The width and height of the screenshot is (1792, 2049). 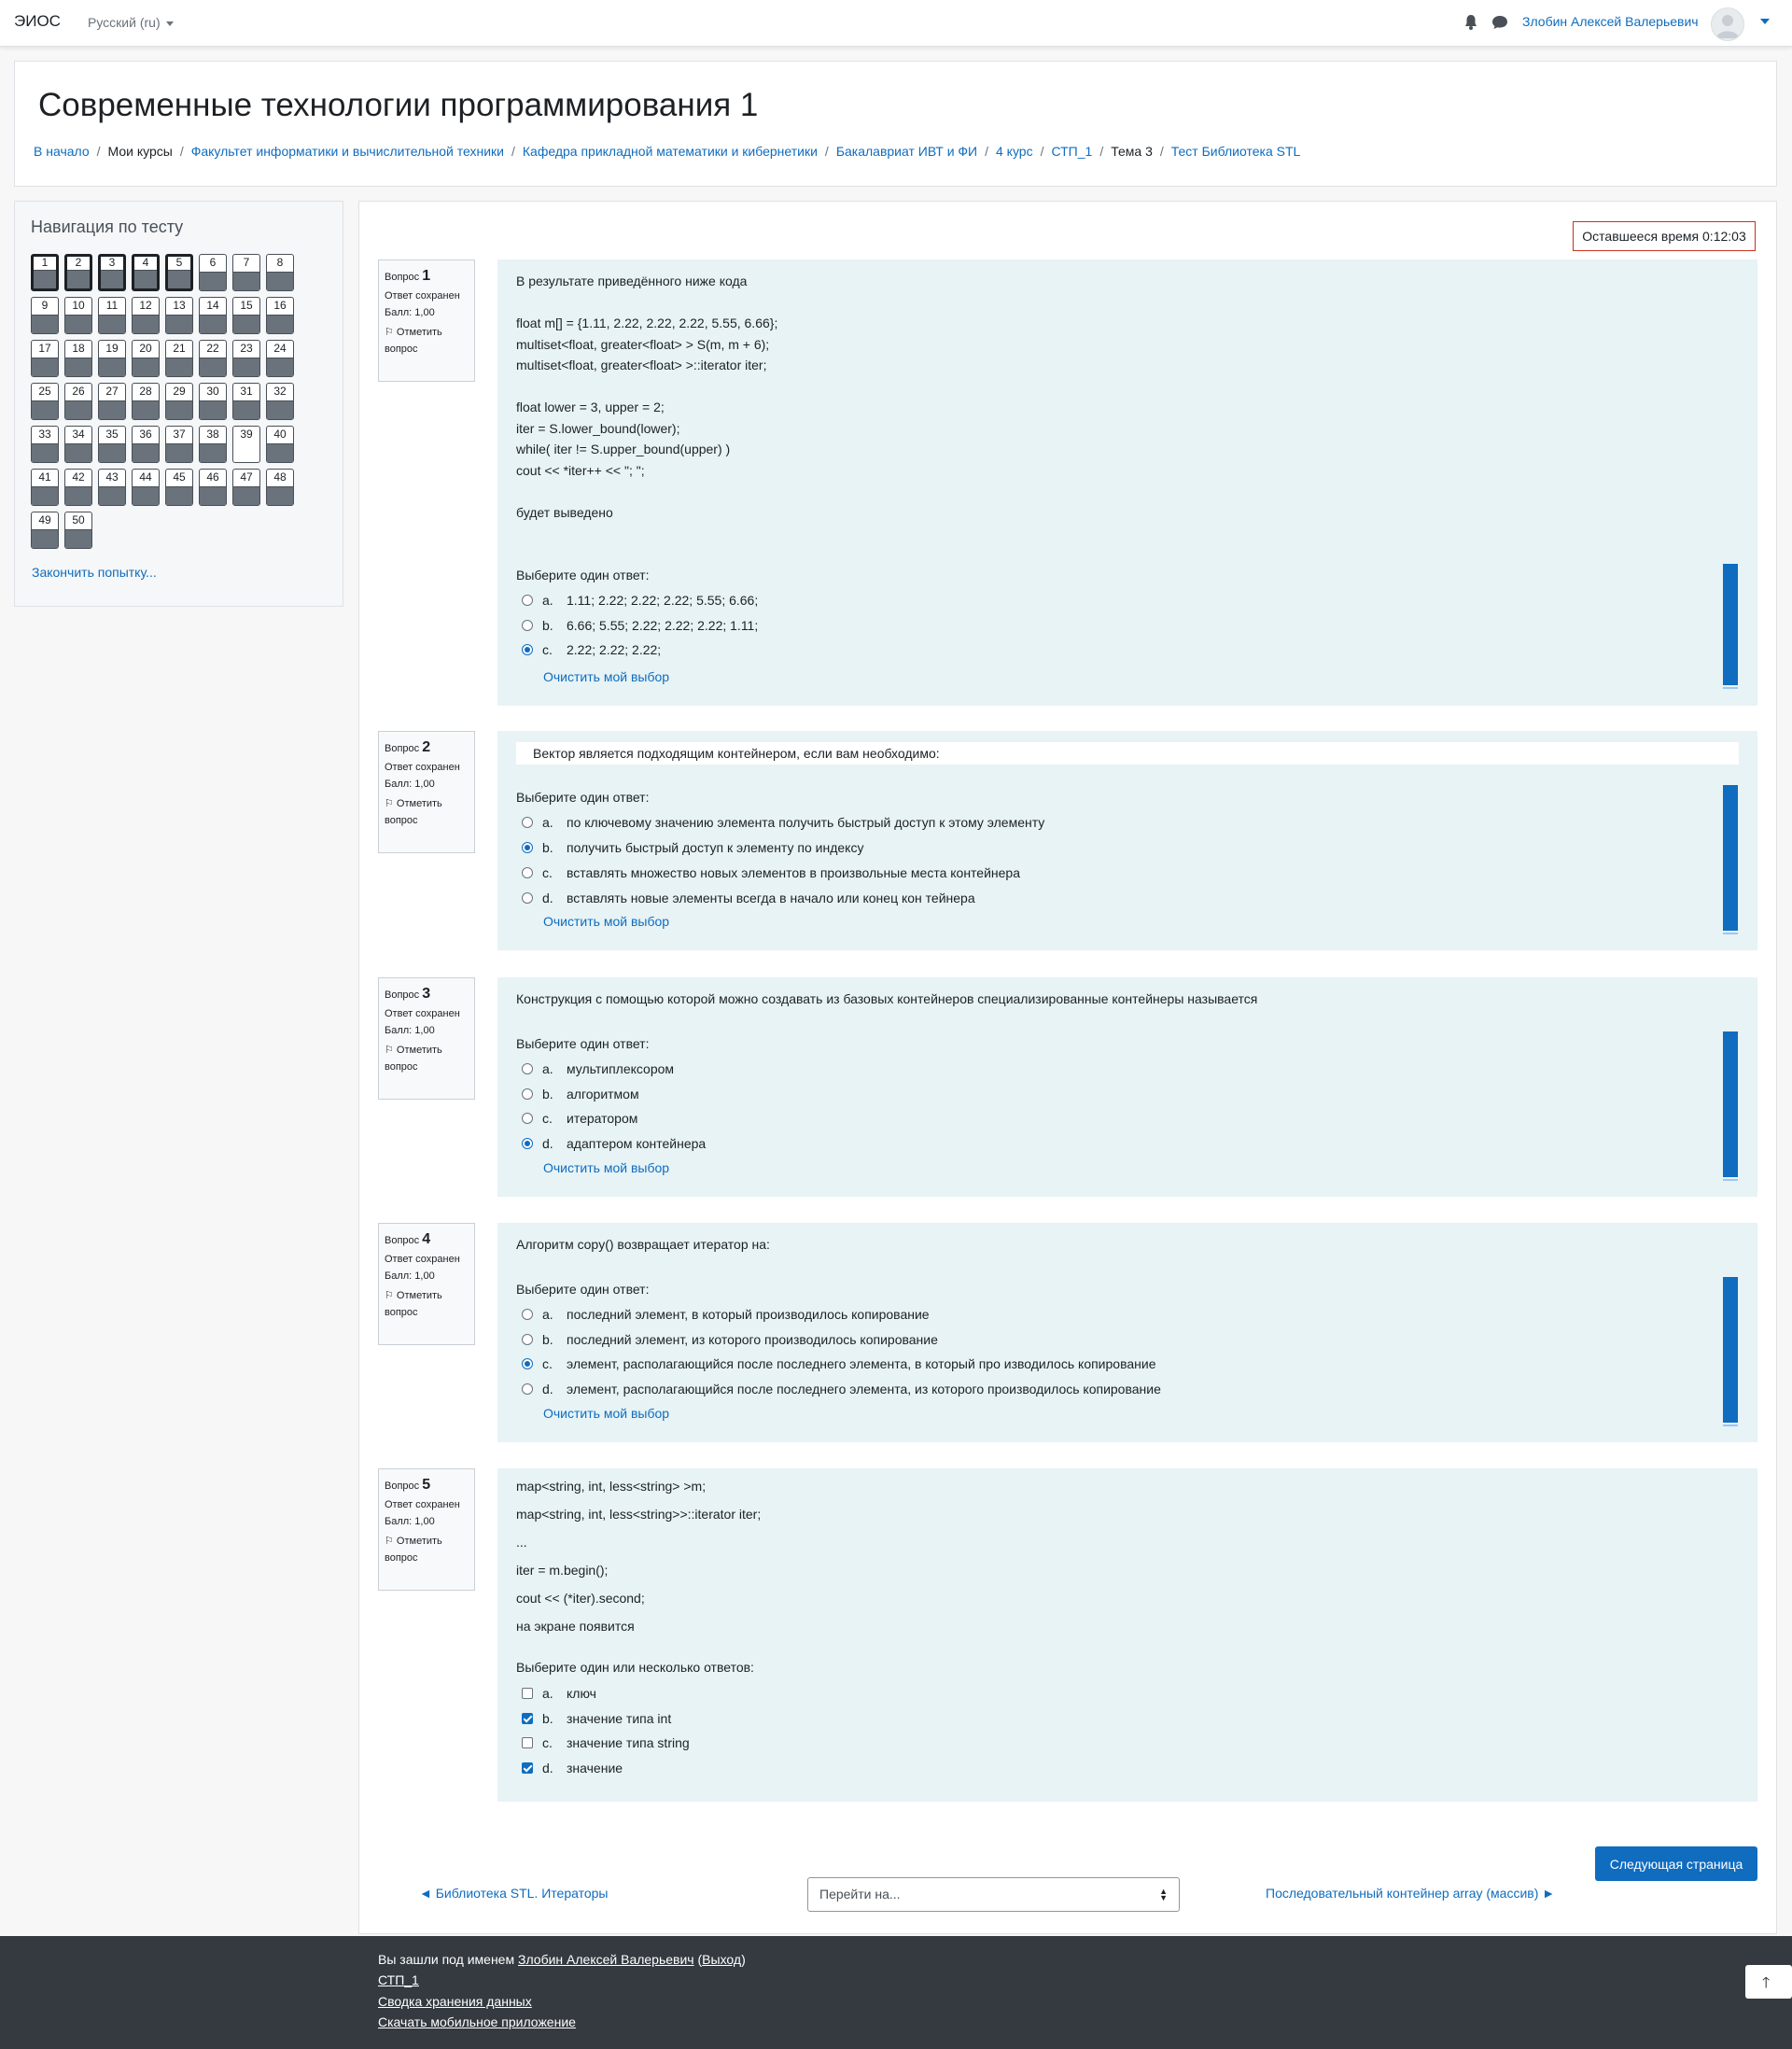 What do you see at coordinates (1015, 151) in the screenshot?
I see `breadcrumb-item: 4 курс` at bounding box center [1015, 151].